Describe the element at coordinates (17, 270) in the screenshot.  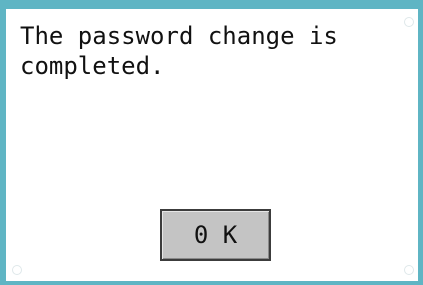
I see `corner-mark-bottom-left` at that location.